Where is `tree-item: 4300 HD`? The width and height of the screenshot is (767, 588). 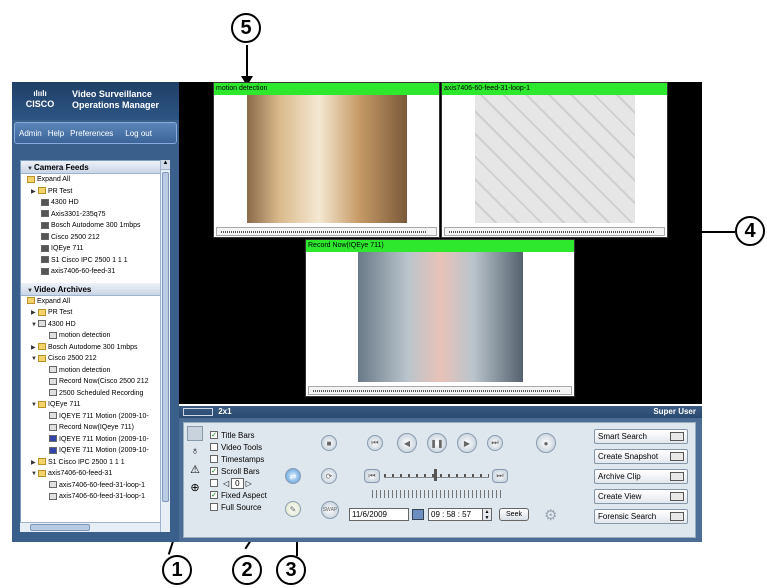 tree-item: 4300 HD is located at coordinates (95, 203).